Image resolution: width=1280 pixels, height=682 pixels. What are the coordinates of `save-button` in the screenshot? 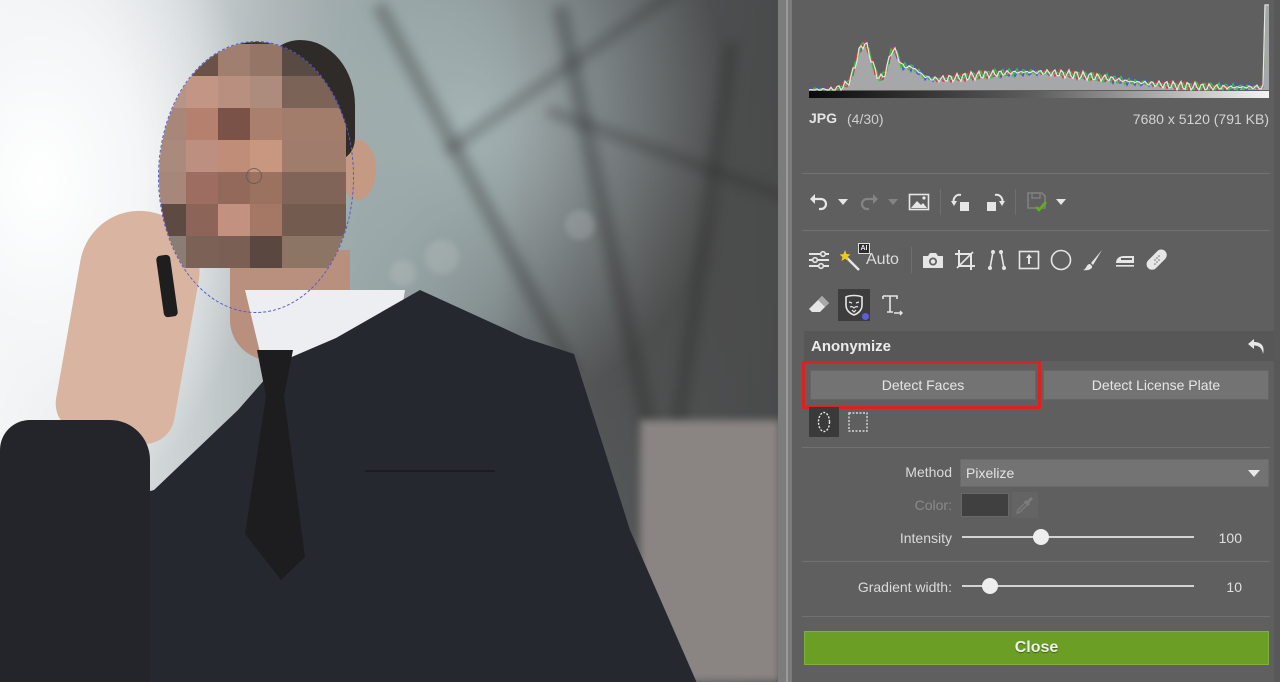 It's located at (1037, 202).